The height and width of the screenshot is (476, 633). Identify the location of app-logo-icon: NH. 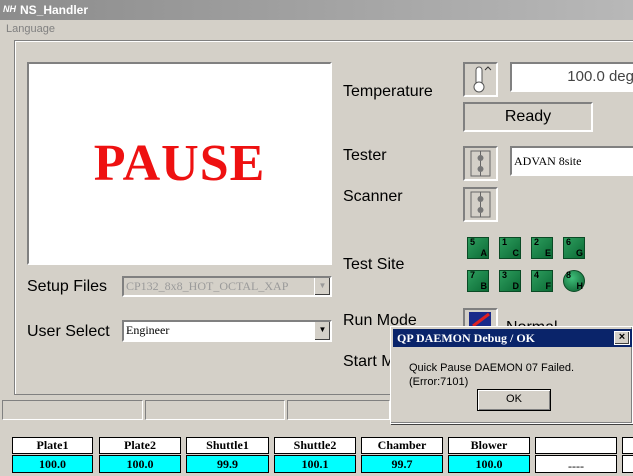
(9, 9).